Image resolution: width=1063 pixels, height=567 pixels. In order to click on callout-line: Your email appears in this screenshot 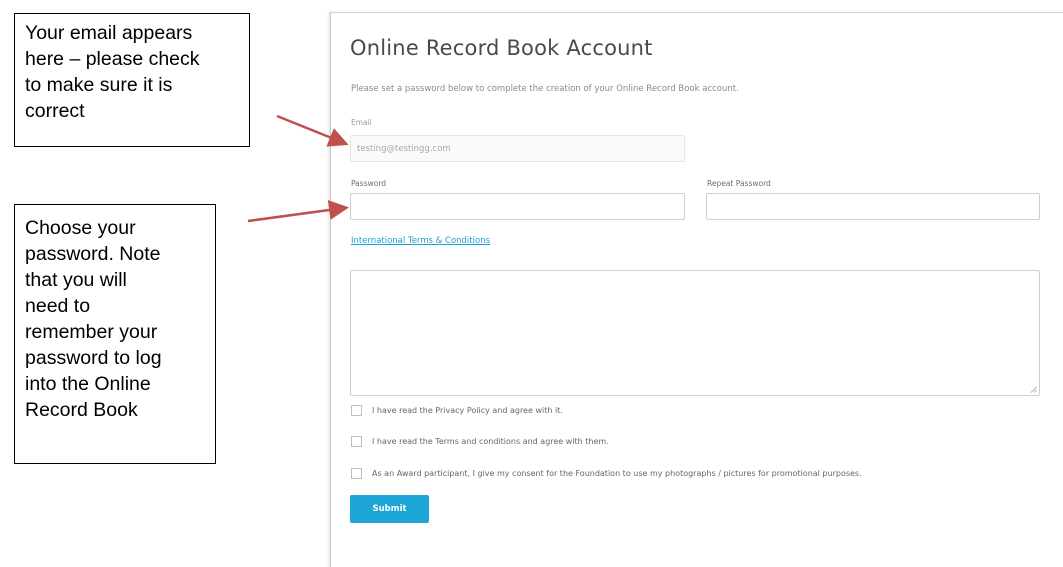, I will do `click(109, 33)`.